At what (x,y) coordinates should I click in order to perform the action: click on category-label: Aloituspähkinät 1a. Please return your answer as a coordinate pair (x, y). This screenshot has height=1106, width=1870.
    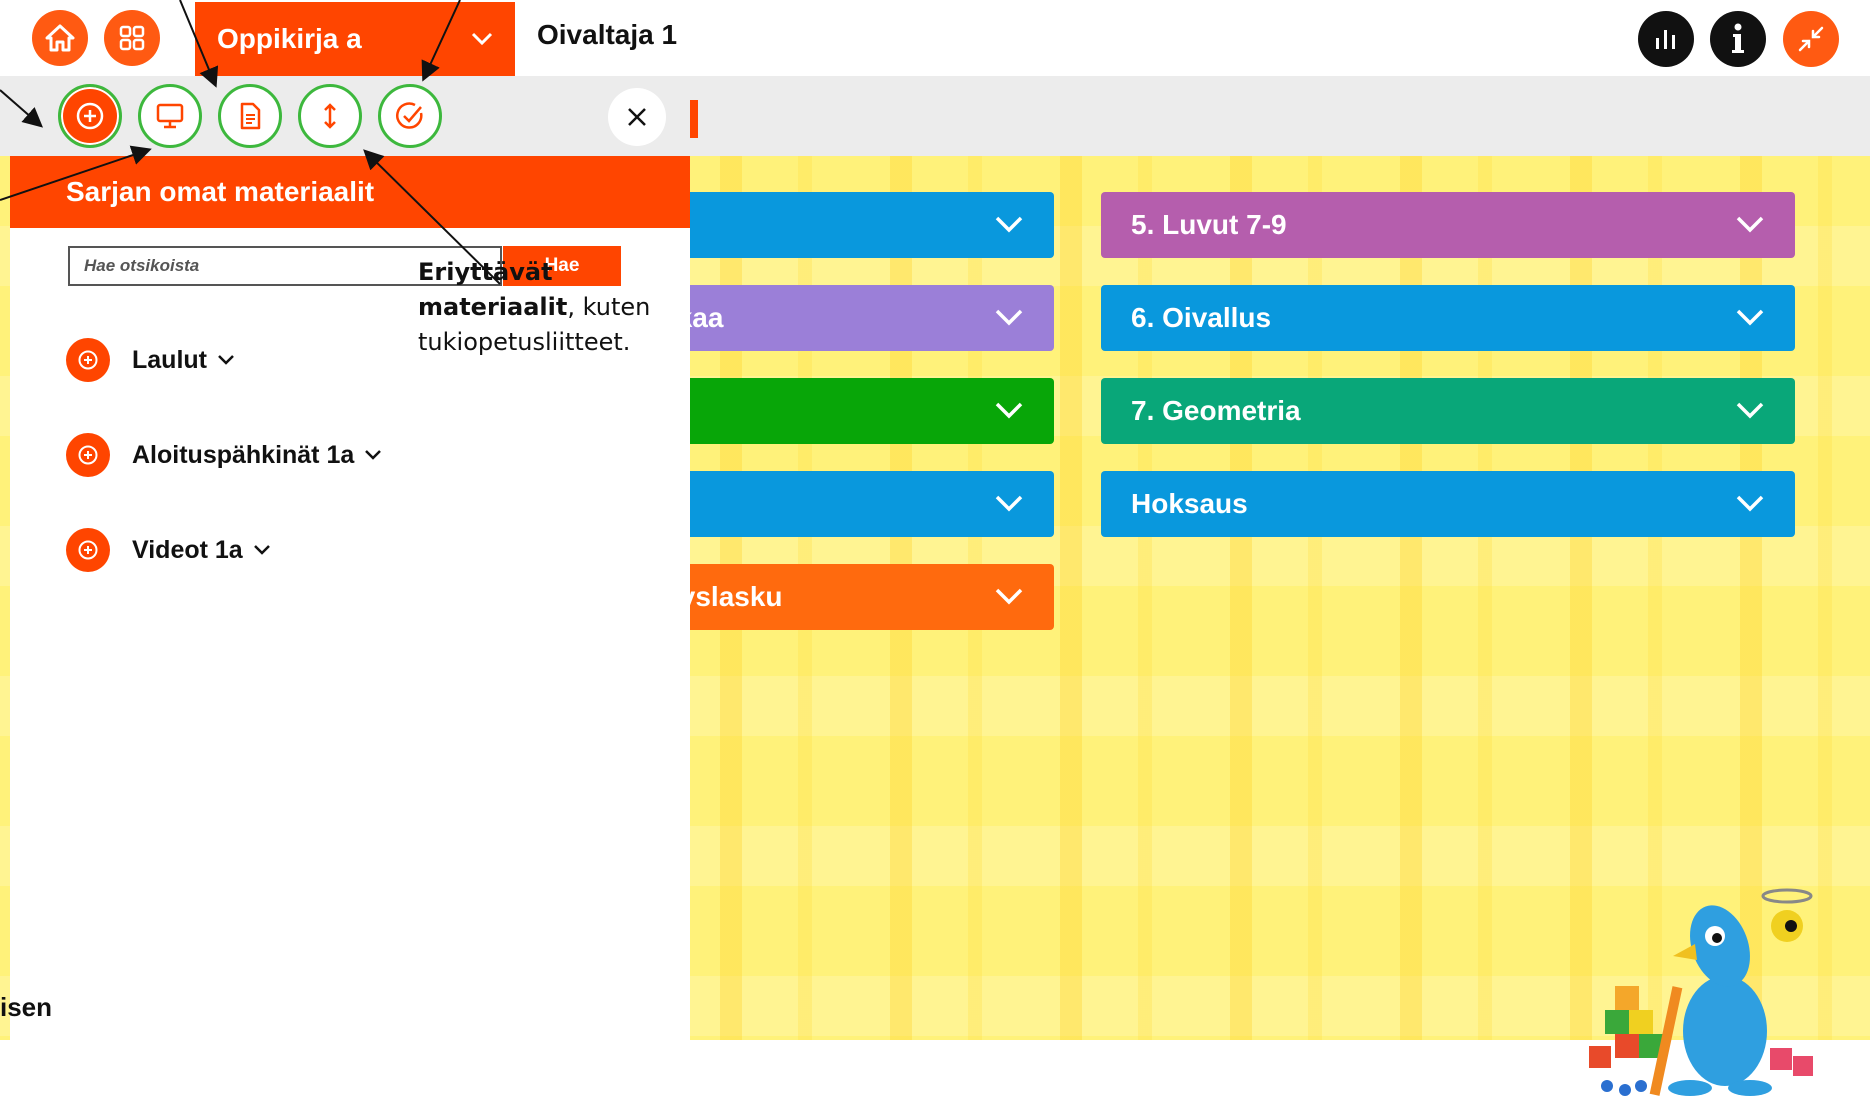
    Looking at the image, I should click on (243, 454).